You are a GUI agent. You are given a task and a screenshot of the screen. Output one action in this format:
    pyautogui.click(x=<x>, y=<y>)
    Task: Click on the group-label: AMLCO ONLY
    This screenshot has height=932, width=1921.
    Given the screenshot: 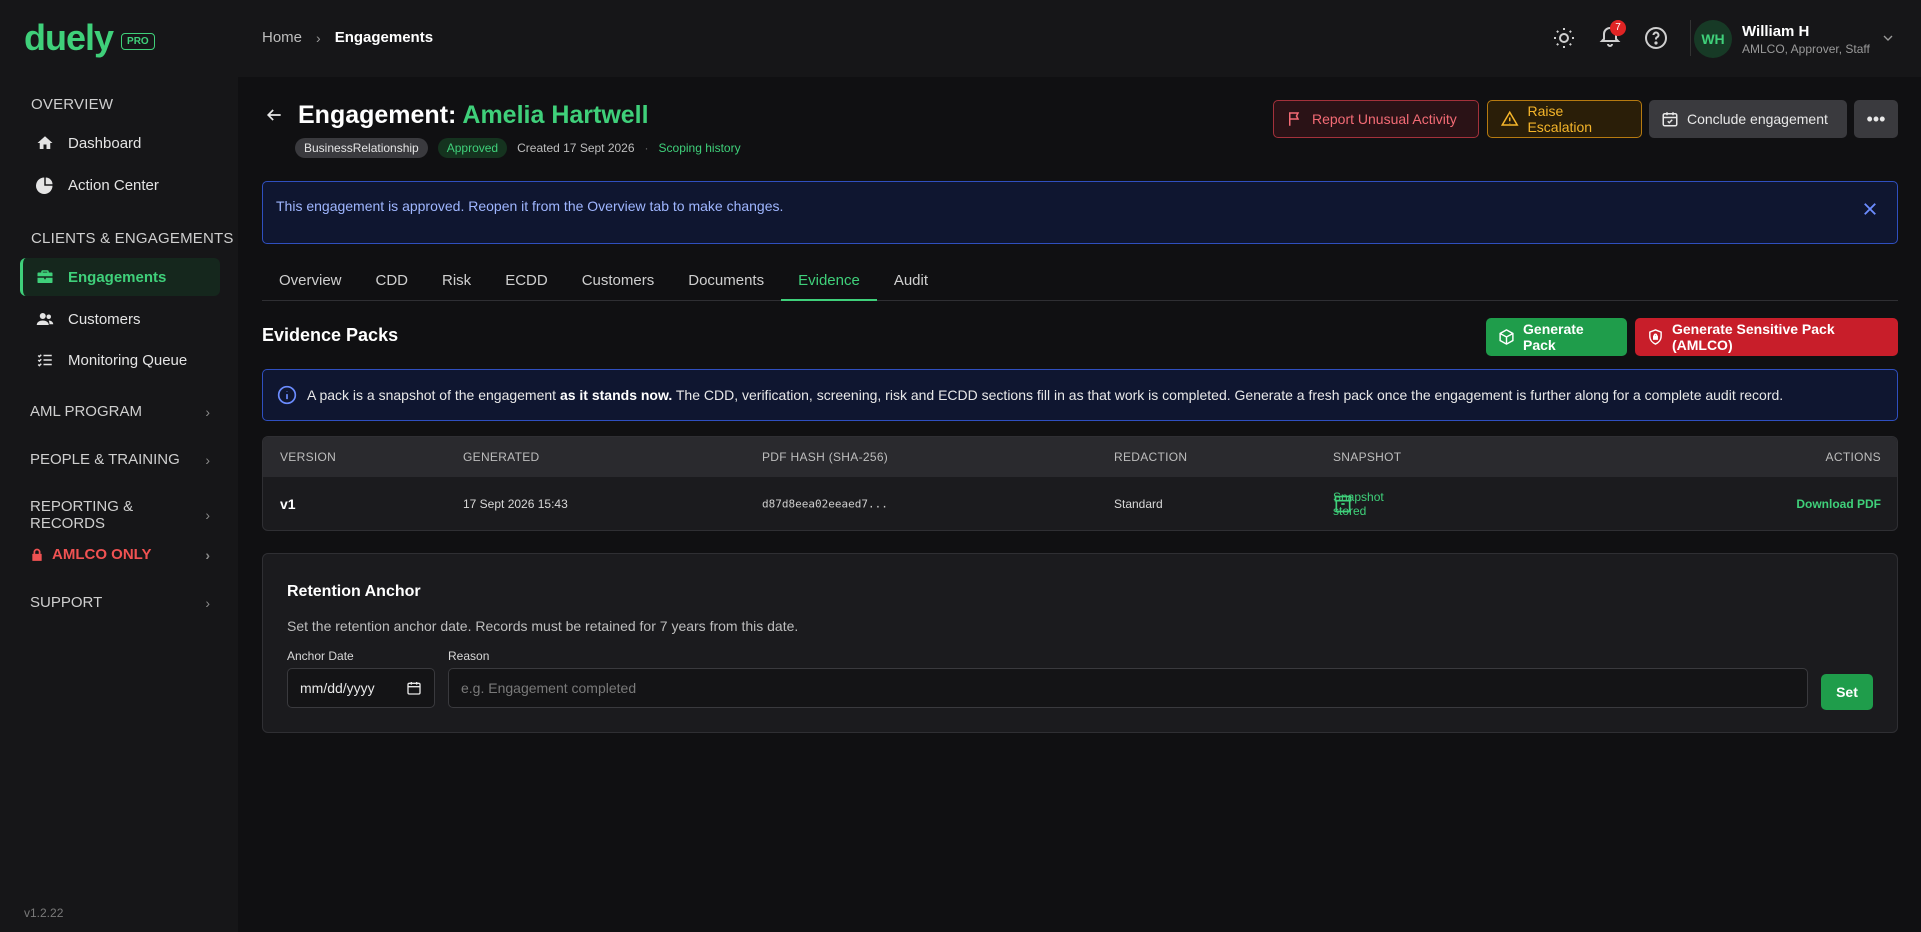 What is the action you would take?
    pyautogui.click(x=102, y=554)
    